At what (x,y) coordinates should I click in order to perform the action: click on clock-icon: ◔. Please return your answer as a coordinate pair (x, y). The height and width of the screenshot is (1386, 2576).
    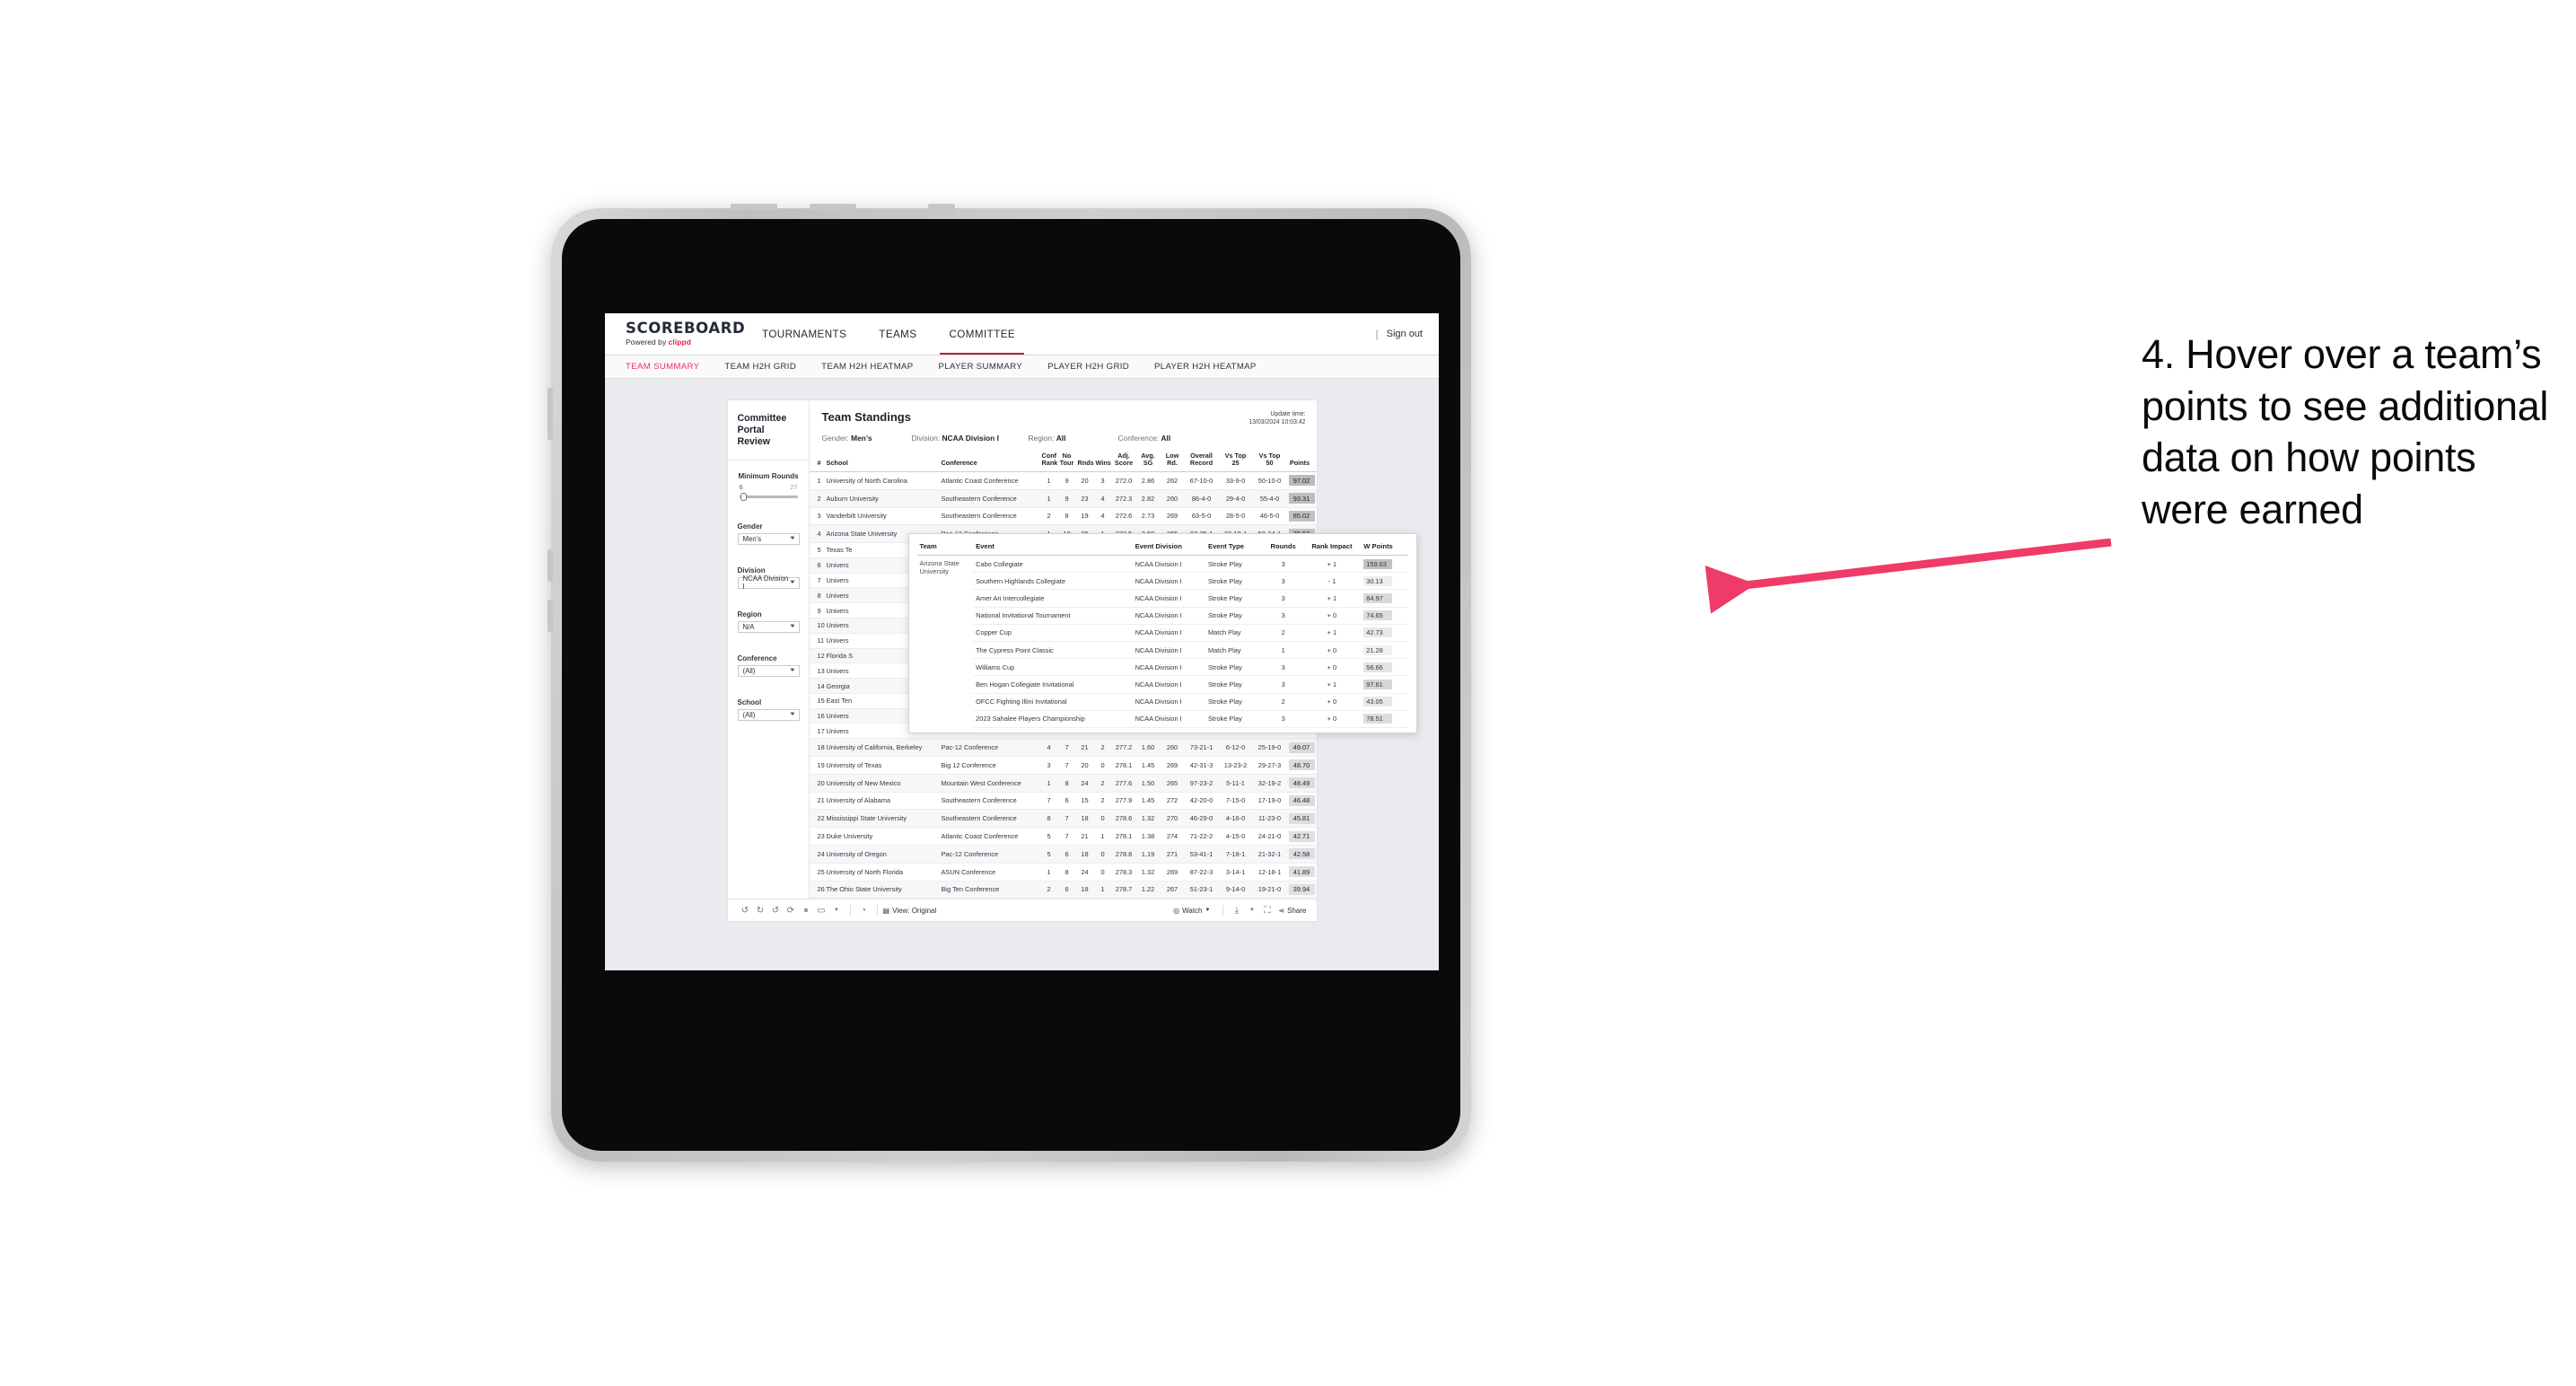
    Looking at the image, I should click on (864, 910).